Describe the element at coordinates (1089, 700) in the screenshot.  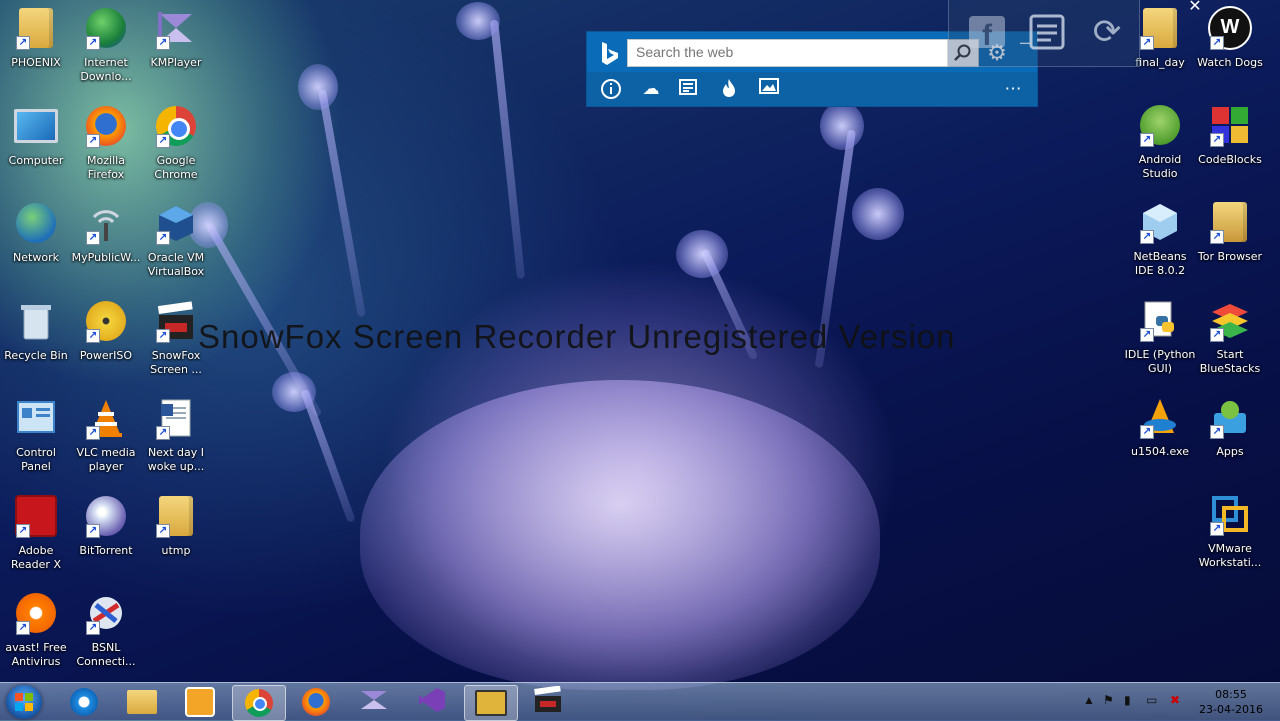
I see `show-hidden-icons: ▲` at that location.